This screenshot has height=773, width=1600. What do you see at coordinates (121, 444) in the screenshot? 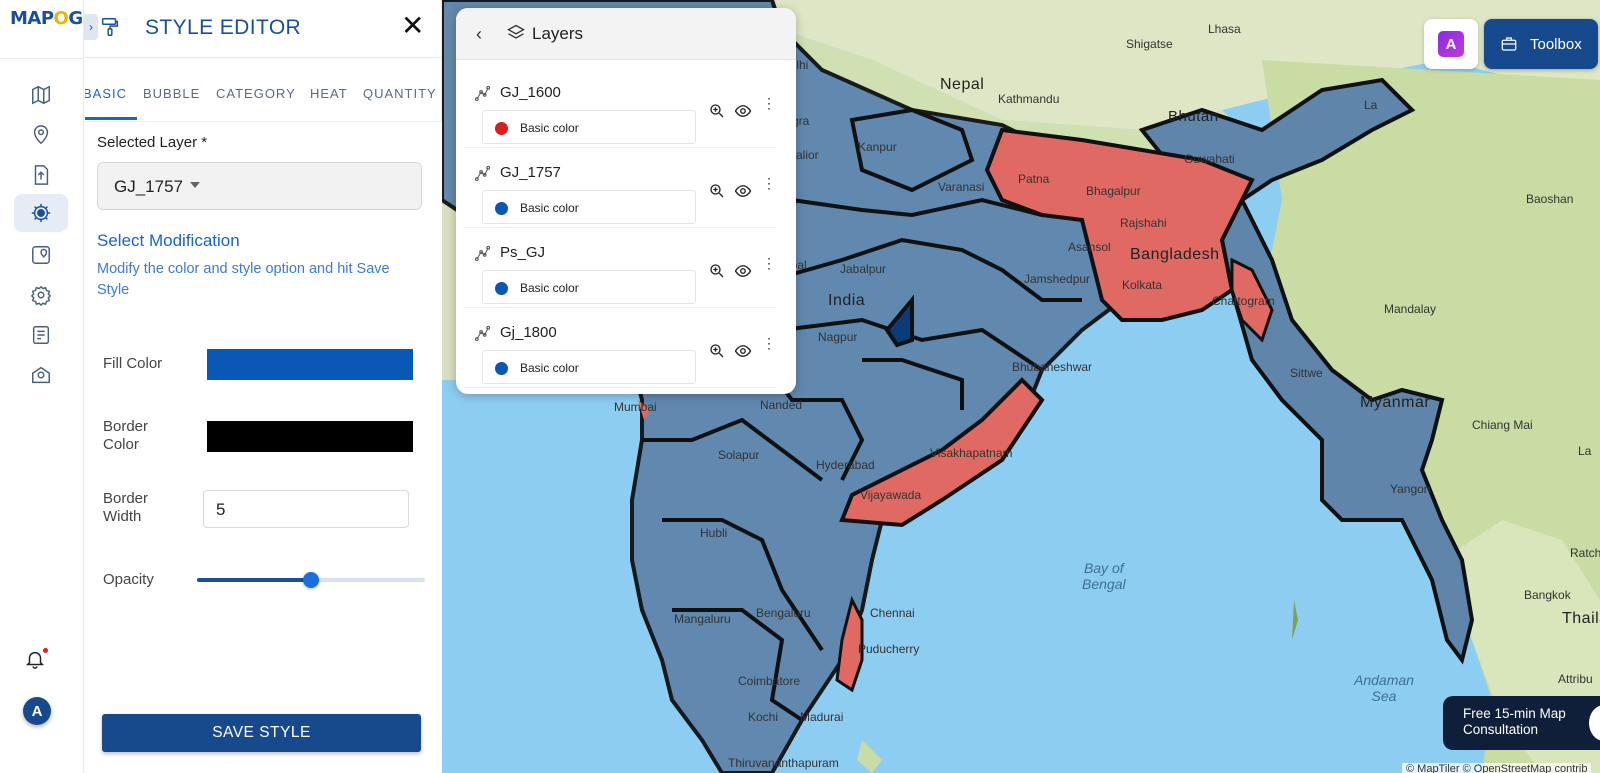
I see `border-color-label-line2: Color` at bounding box center [121, 444].